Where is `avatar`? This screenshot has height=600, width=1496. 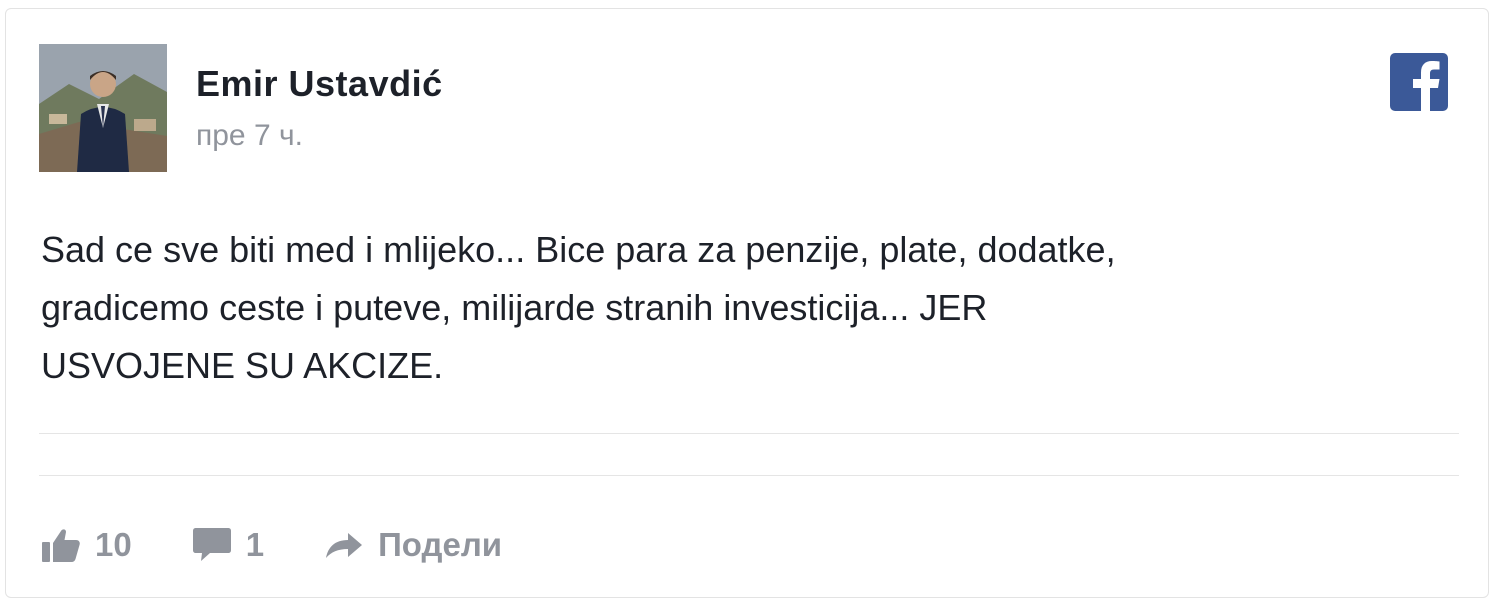 avatar is located at coordinates (103, 108).